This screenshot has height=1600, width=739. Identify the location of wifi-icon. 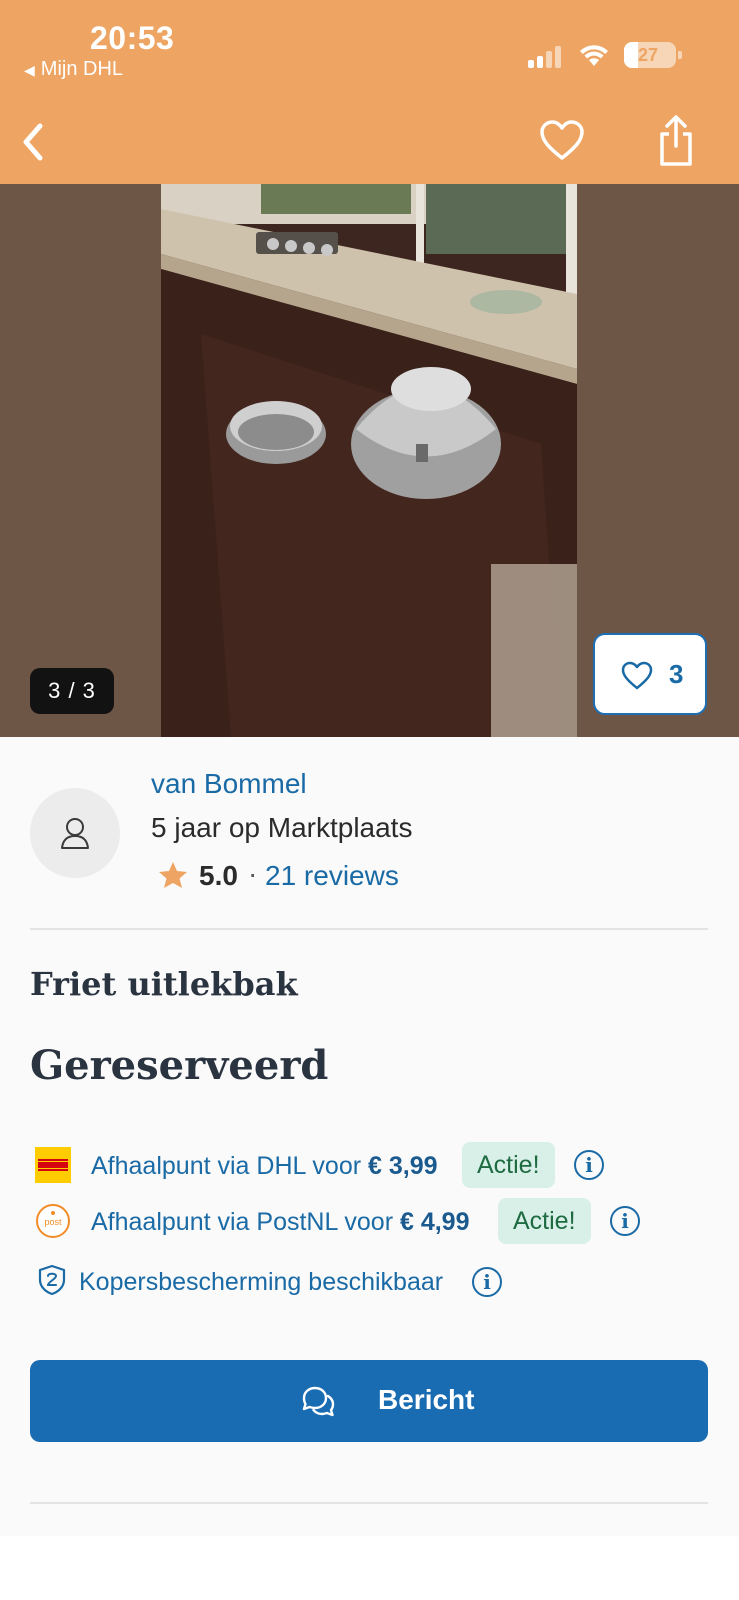
(594, 55).